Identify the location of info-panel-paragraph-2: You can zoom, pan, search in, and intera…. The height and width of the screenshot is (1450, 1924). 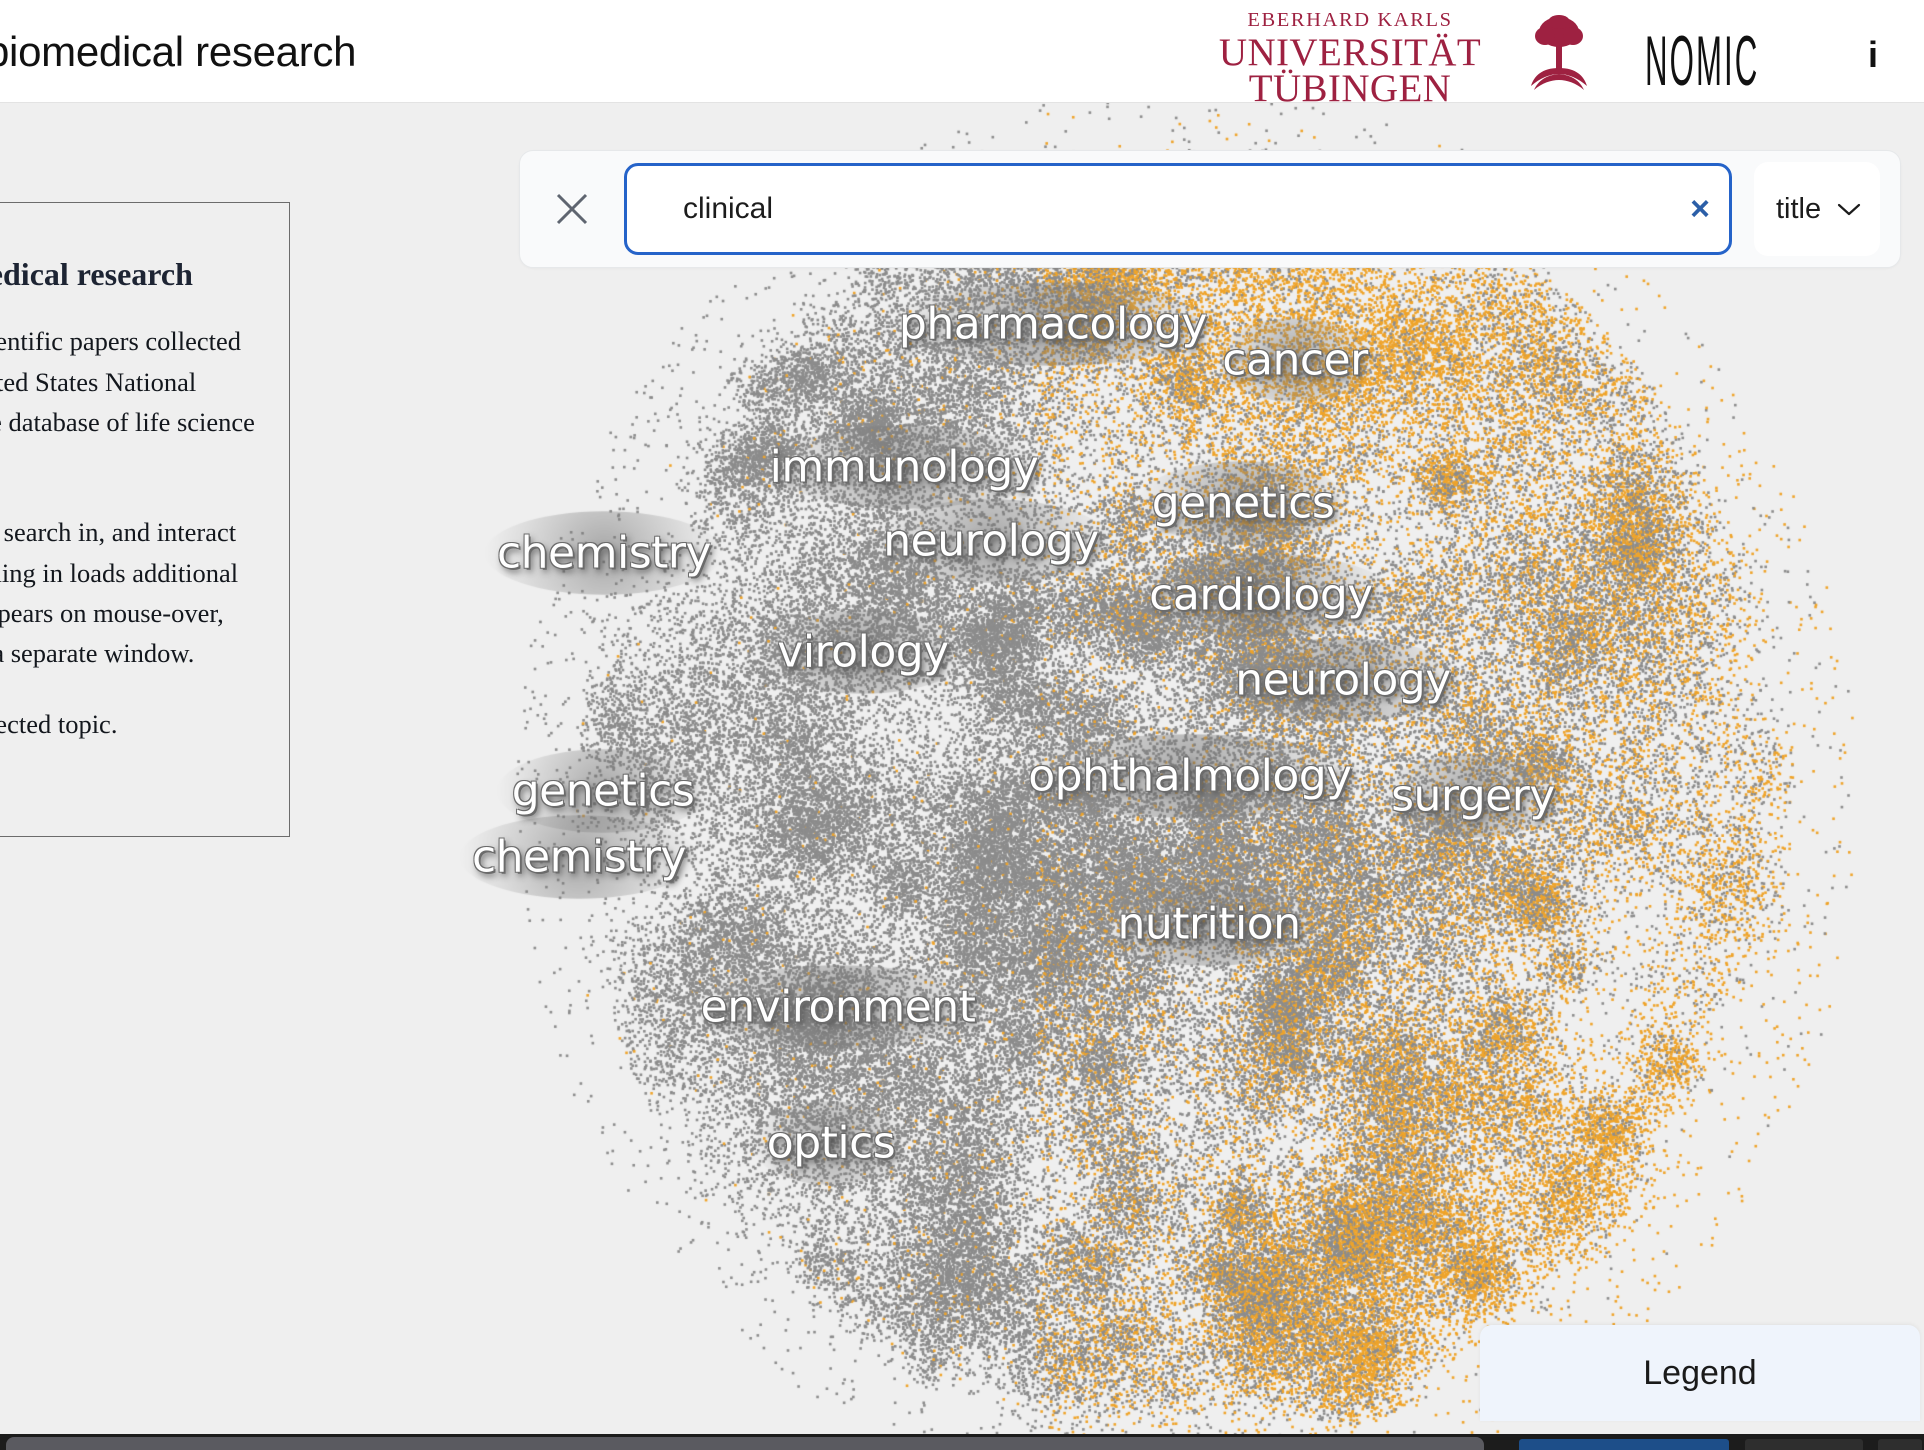
(119, 593).